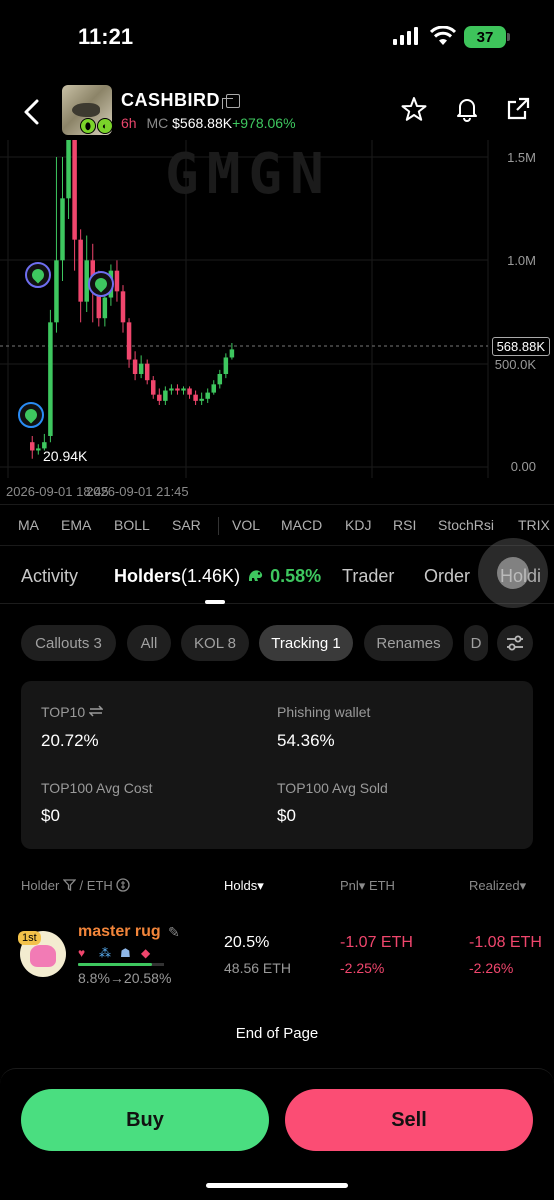 The image size is (554, 1200). Describe the element at coordinates (404, 525) in the screenshot. I see `indicator-rsi: RSI` at that location.